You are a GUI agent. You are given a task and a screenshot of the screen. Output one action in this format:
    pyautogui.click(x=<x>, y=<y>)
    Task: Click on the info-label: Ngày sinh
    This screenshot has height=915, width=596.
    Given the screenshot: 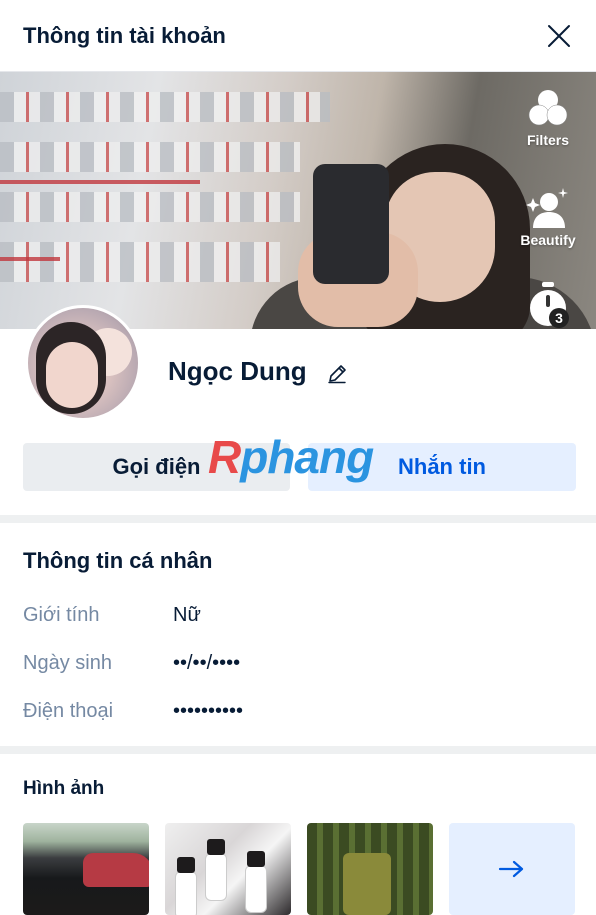 What is the action you would take?
    pyautogui.click(x=67, y=662)
    